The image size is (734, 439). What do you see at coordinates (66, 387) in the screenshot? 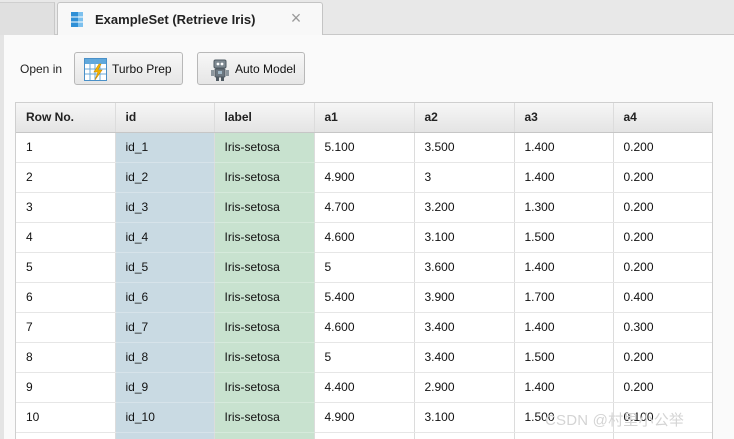
I see `cell-row-no: 9` at bounding box center [66, 387].